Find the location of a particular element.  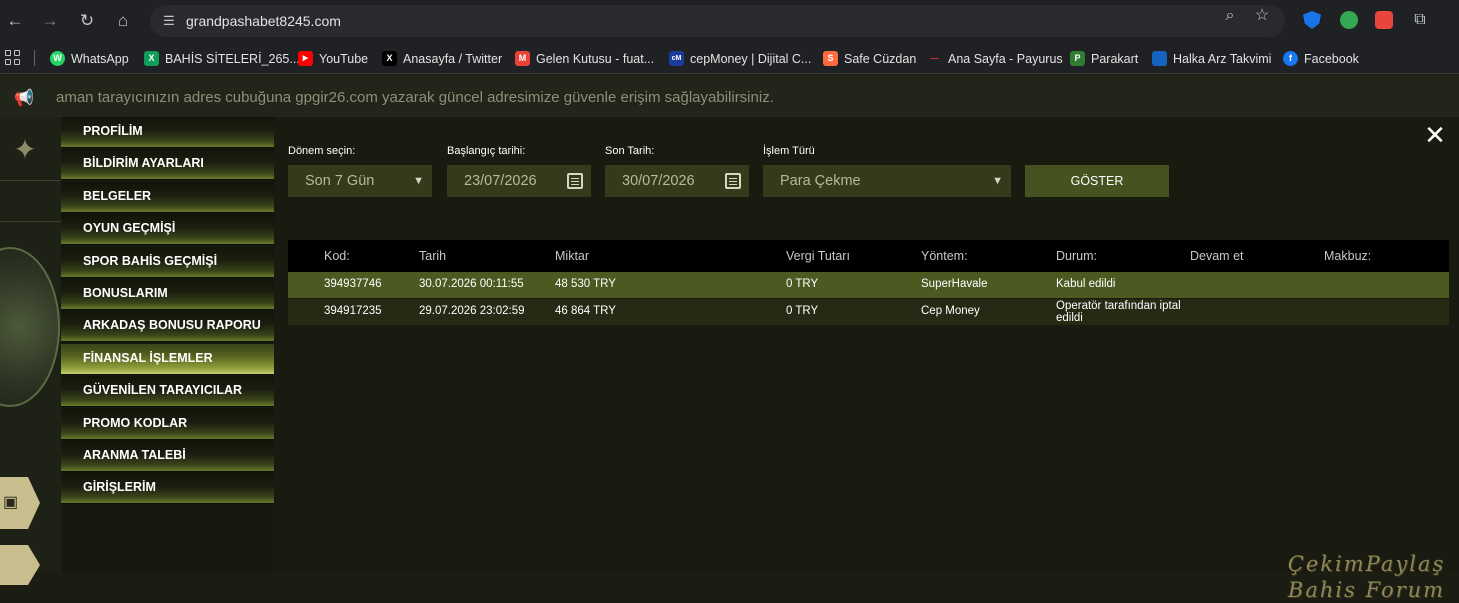

extensions-puzzle-icon: ⧉ is located at coordinates (1420, 20).